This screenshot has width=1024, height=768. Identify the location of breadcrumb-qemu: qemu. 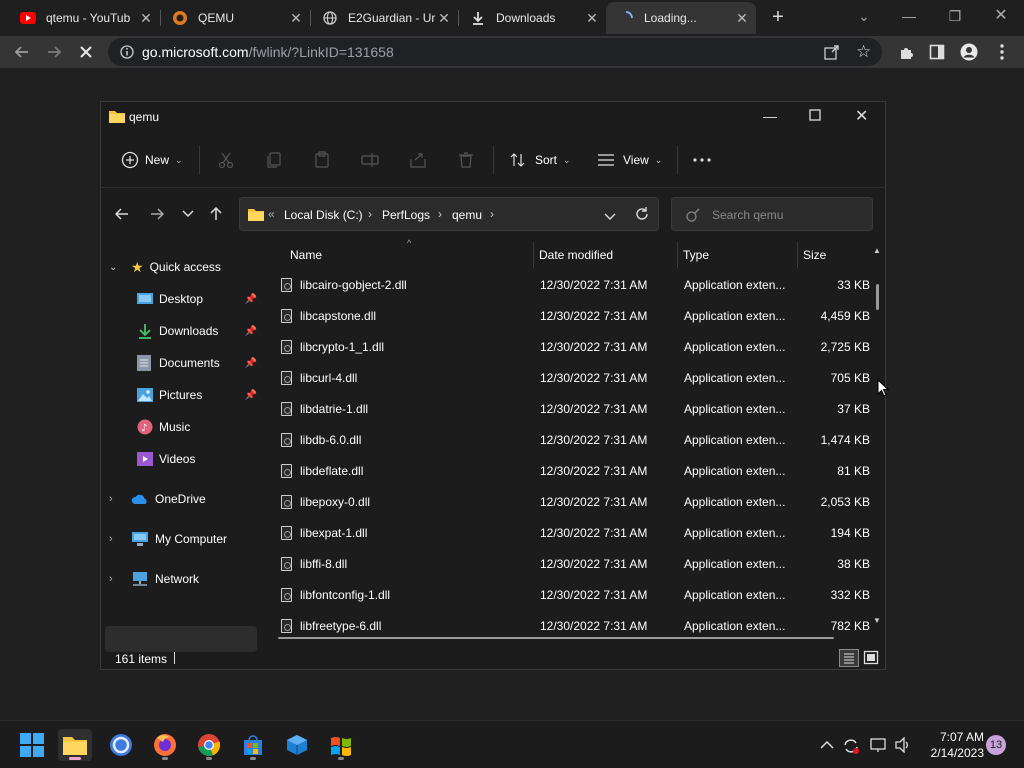
(467, 215).